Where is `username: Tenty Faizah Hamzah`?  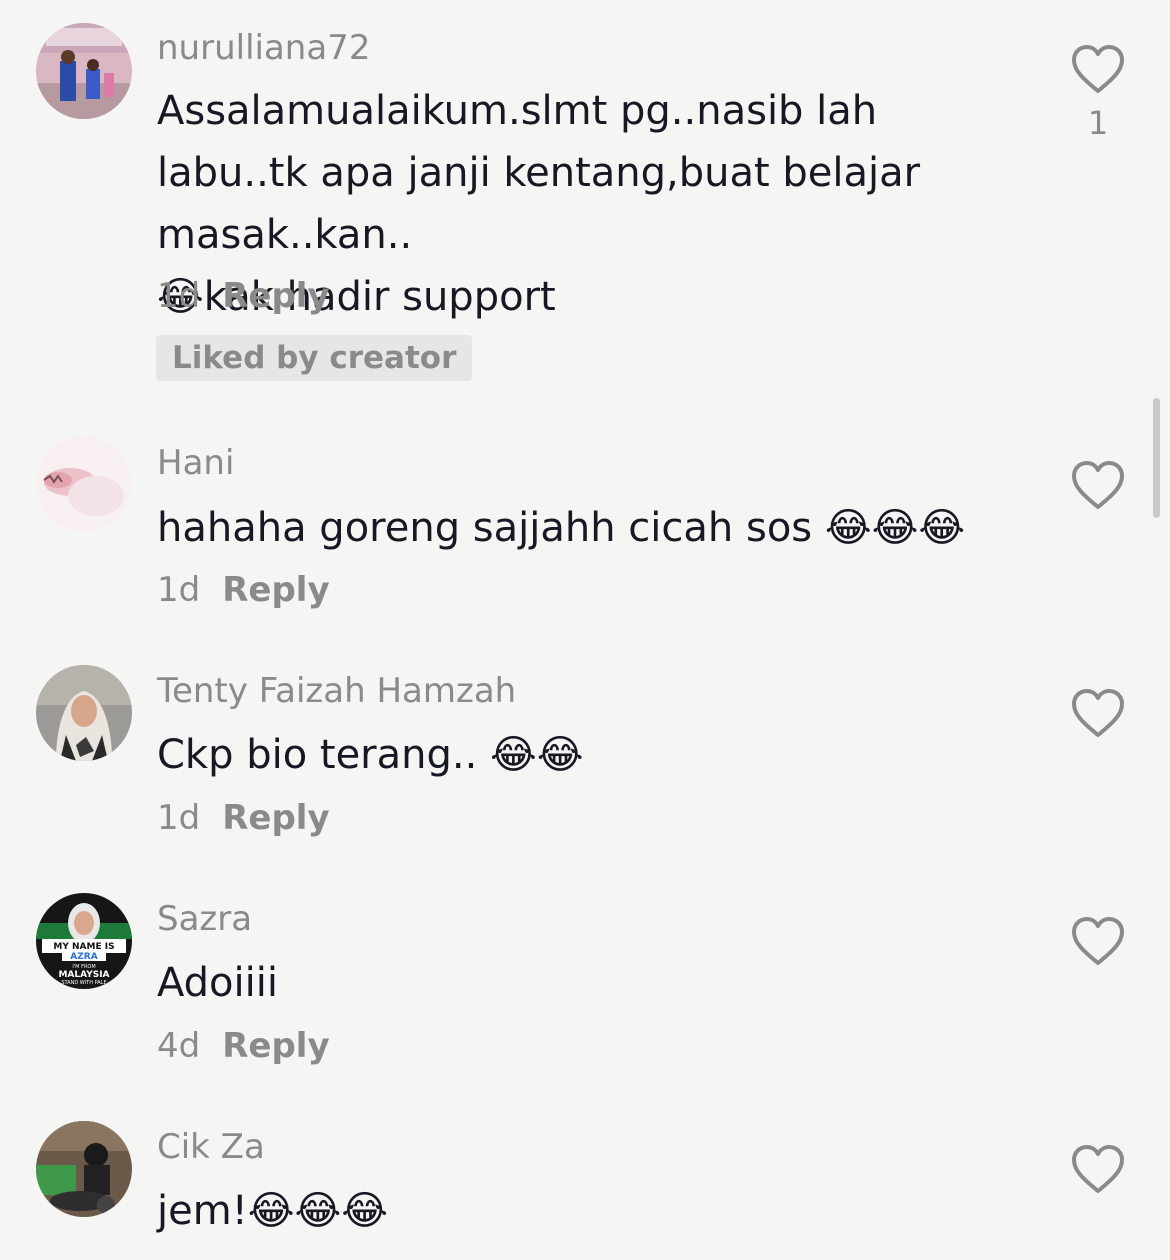 username: Tenty Faizah Hamzah is located at coordinates (336, 691).